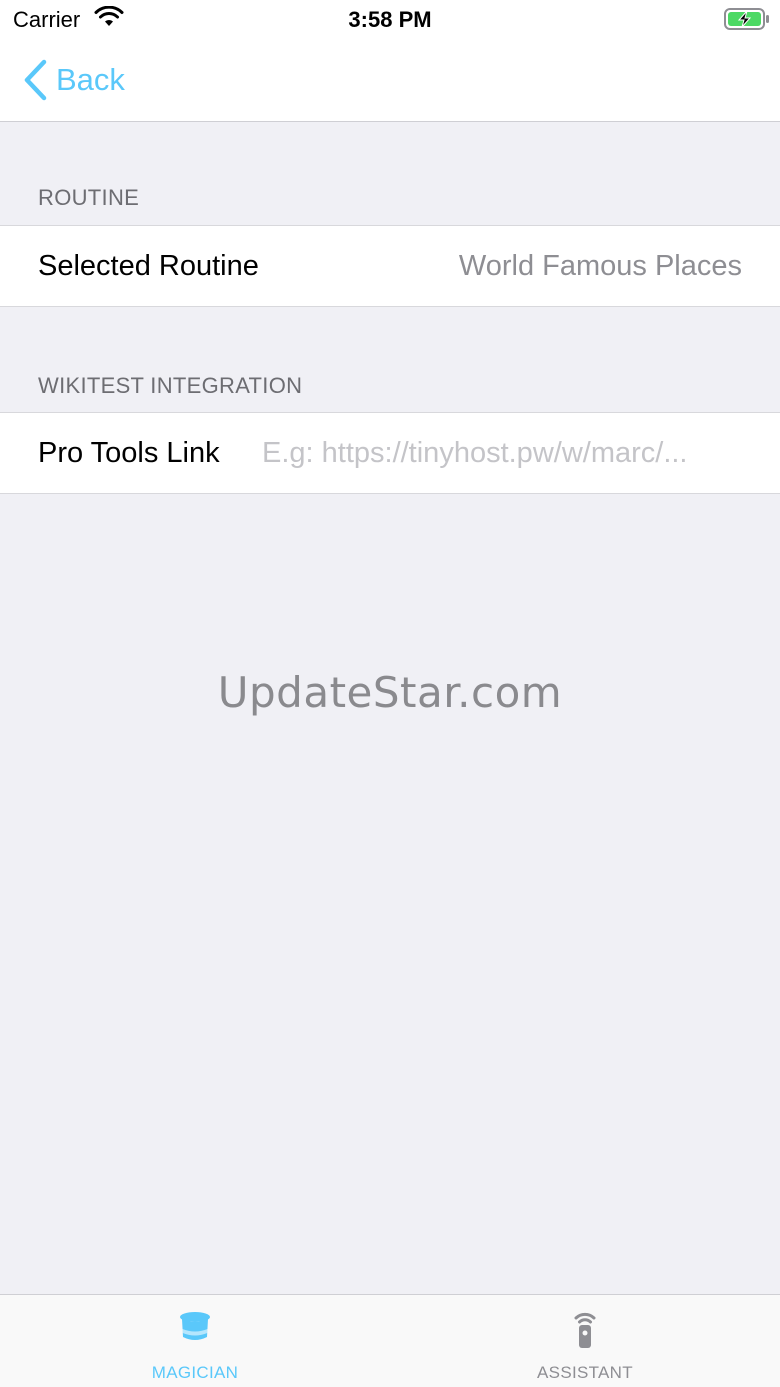  Describe the element at coordinates (195, 1372) in the screenshot. I see `tab-magician-label: MAGICIAN` at that location.